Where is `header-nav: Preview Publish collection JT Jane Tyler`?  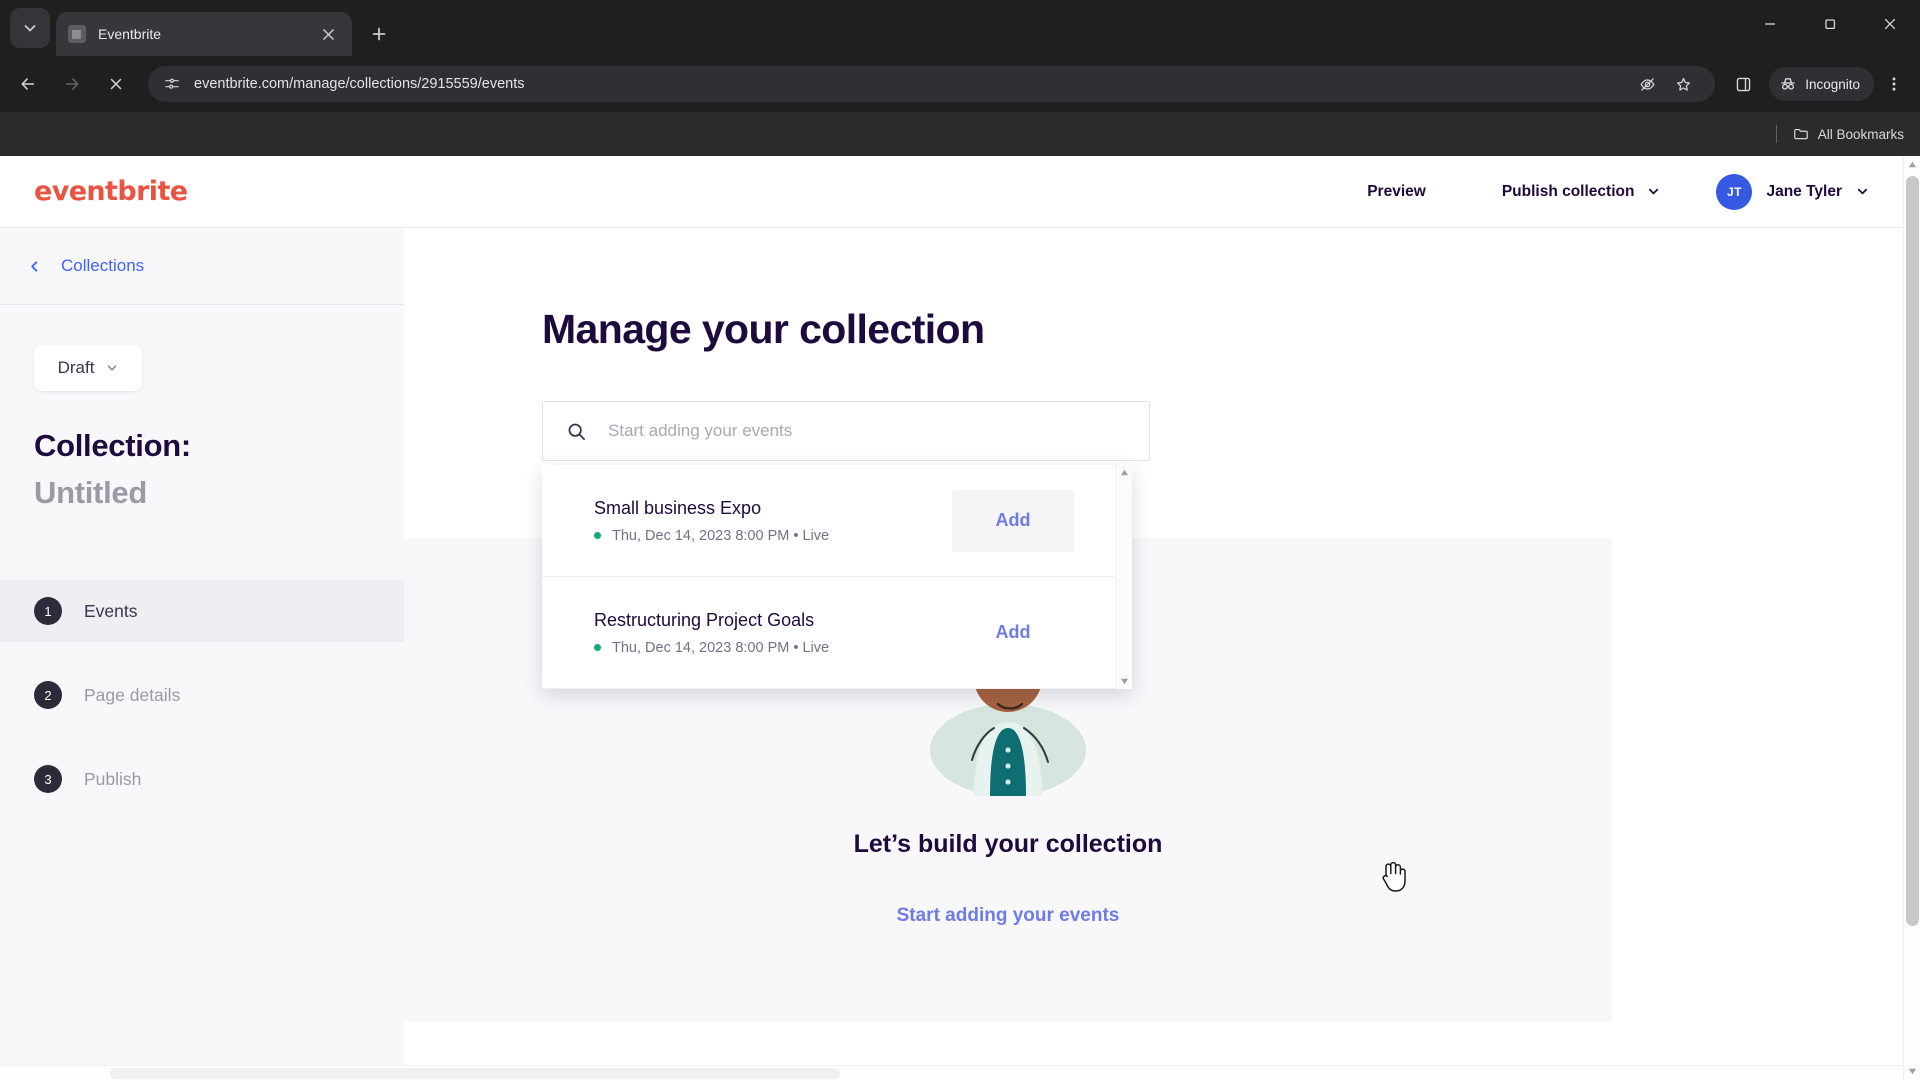
header-nav: Preview Publish collection JT Jane Tyler is located at coordinates (1618, 191).